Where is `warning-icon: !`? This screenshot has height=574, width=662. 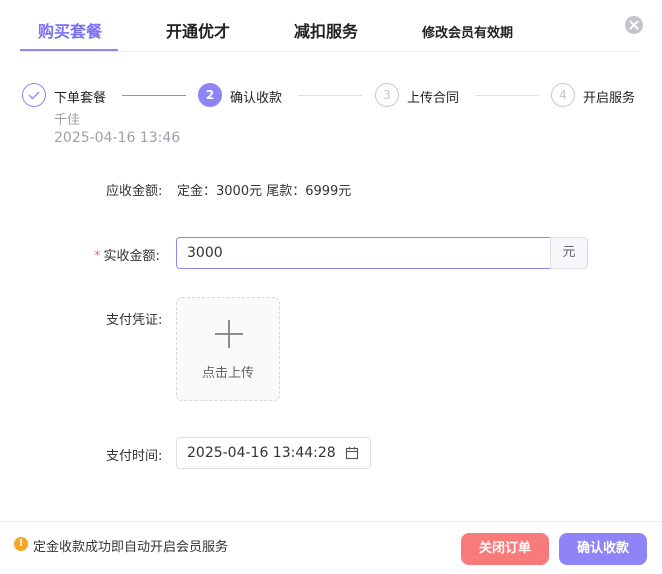
warning-icon: ! is located at coordinates (21, 544).